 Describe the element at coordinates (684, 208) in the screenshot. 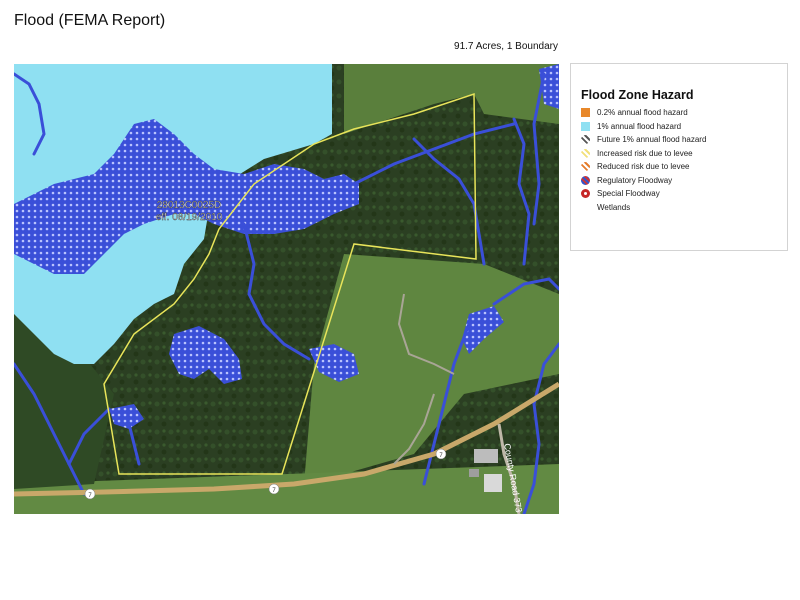

I see `legend-item-wetlands: Wetlands` at that location.